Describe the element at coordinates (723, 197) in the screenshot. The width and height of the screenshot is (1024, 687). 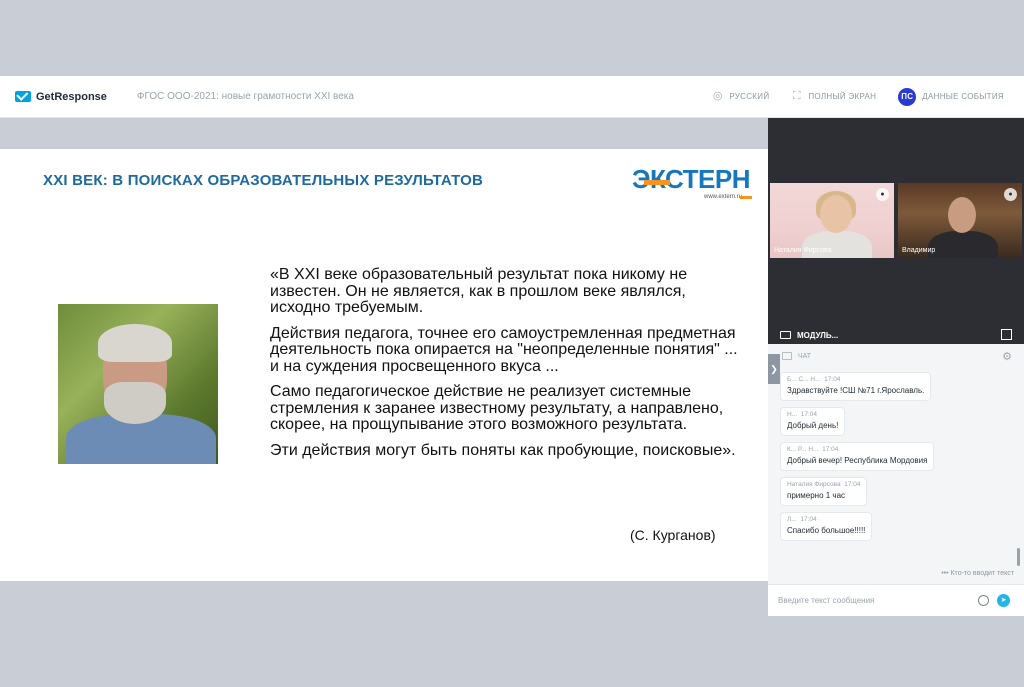
I see `logo-url: www.extern.ru` at that location.